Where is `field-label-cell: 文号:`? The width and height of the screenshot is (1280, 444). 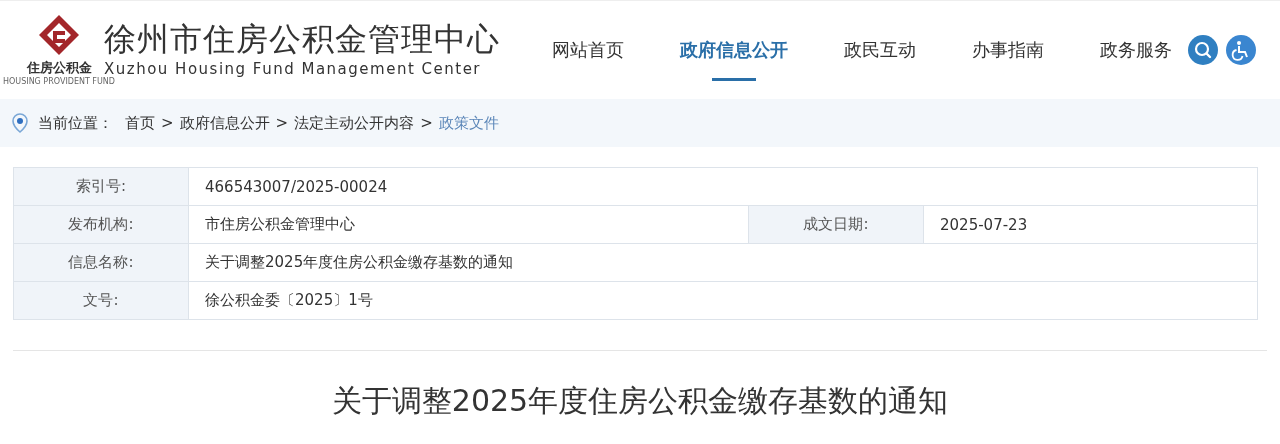
field-label-cell: 文号: is located at coordinates (101, 300).